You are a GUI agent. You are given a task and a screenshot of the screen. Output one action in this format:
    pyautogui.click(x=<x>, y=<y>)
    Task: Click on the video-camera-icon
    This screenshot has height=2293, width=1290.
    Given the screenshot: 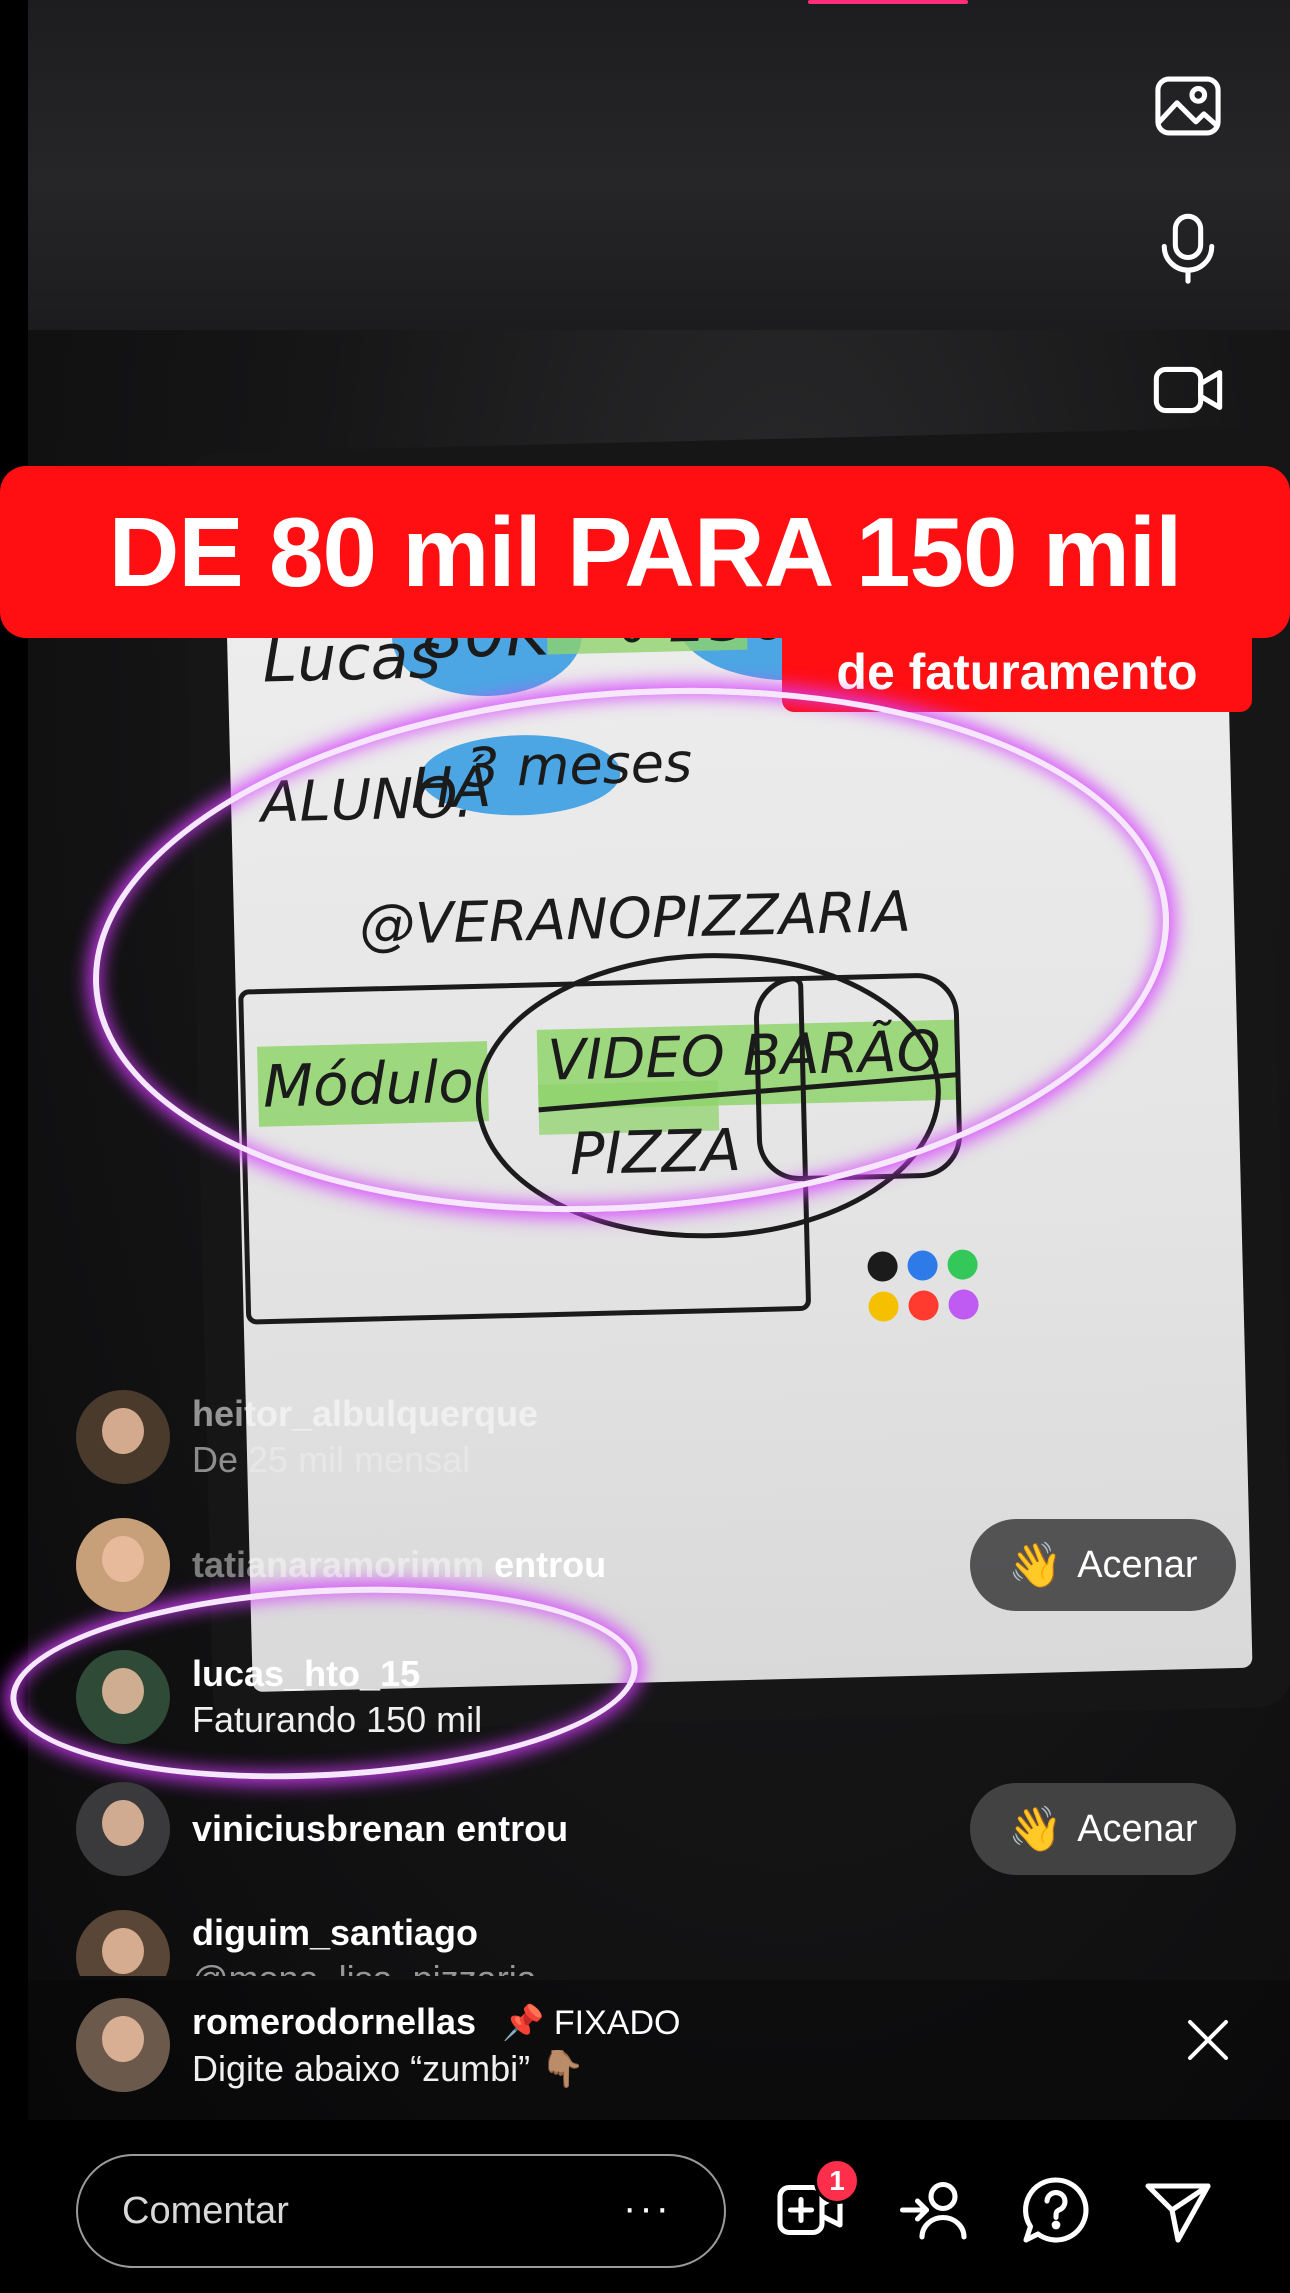 What is the action you would take?
    pyautogui.click(x=1188, y=390)
    